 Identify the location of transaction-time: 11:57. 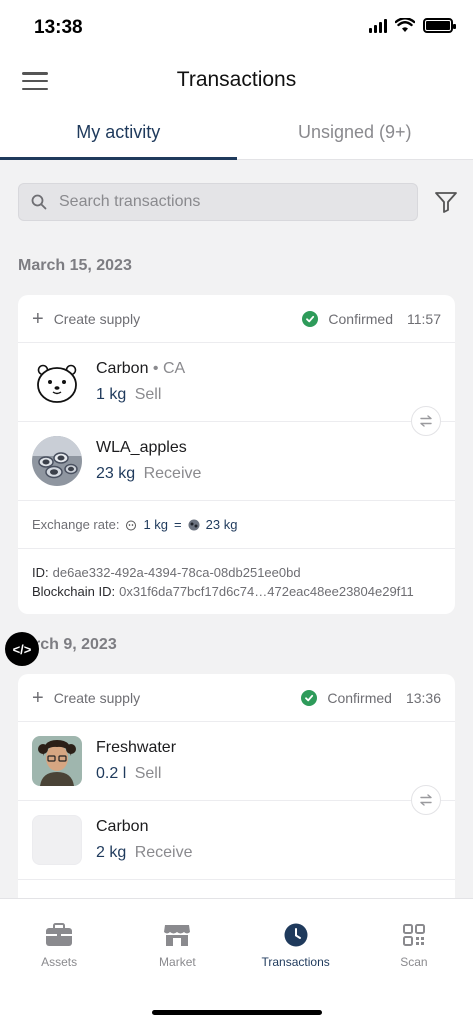
(424, 318).